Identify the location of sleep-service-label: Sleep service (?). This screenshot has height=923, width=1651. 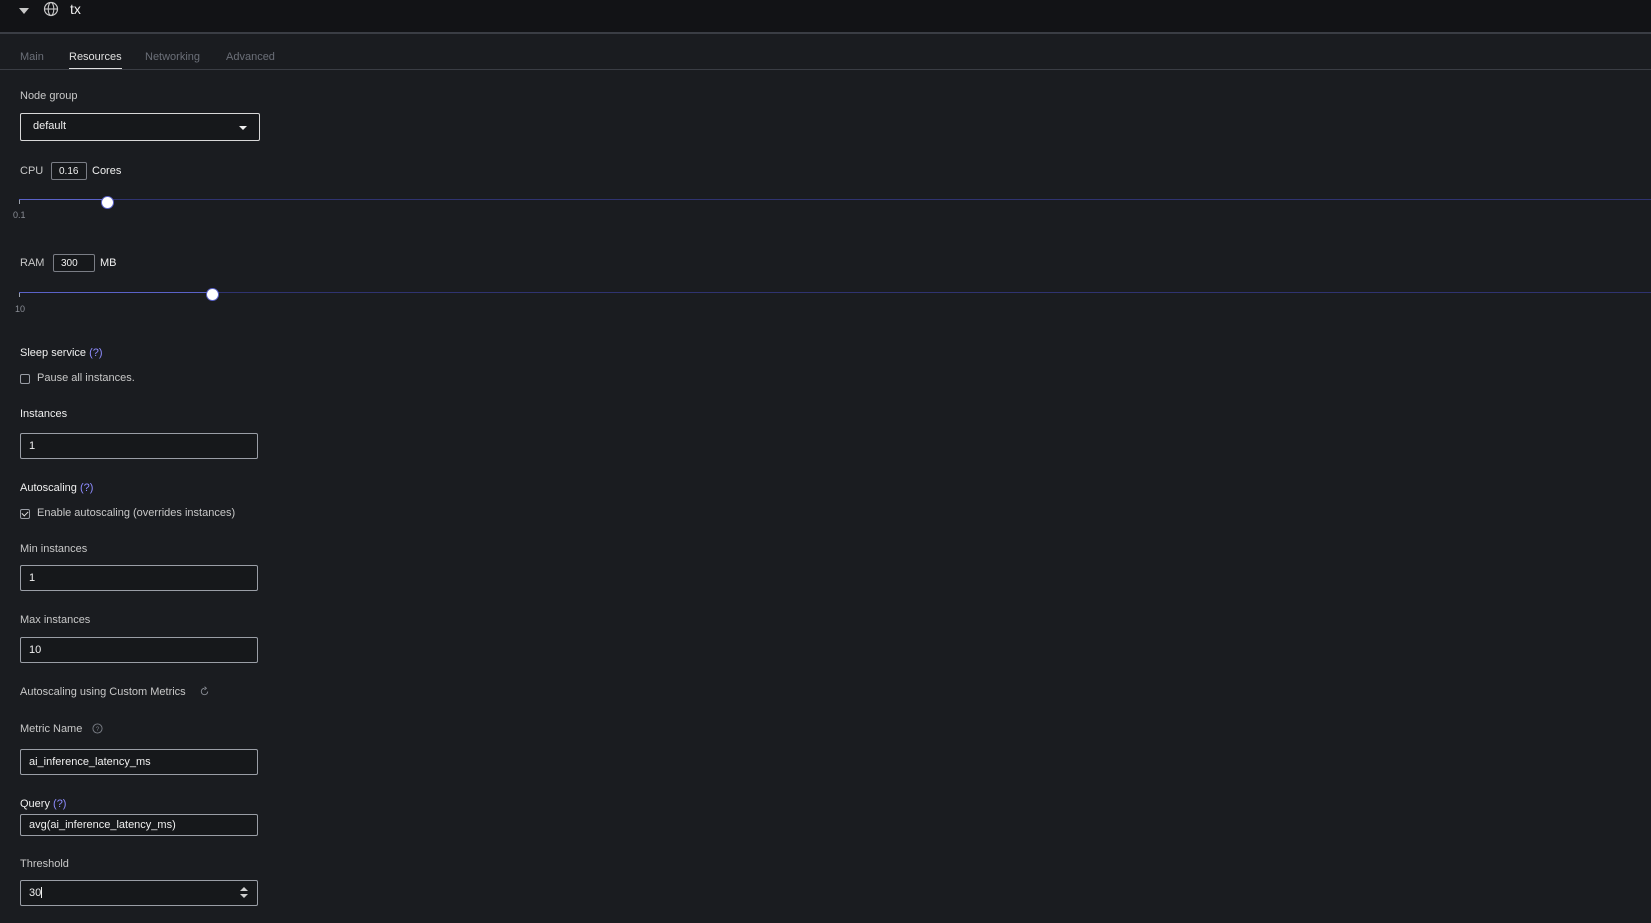
(61, 353).